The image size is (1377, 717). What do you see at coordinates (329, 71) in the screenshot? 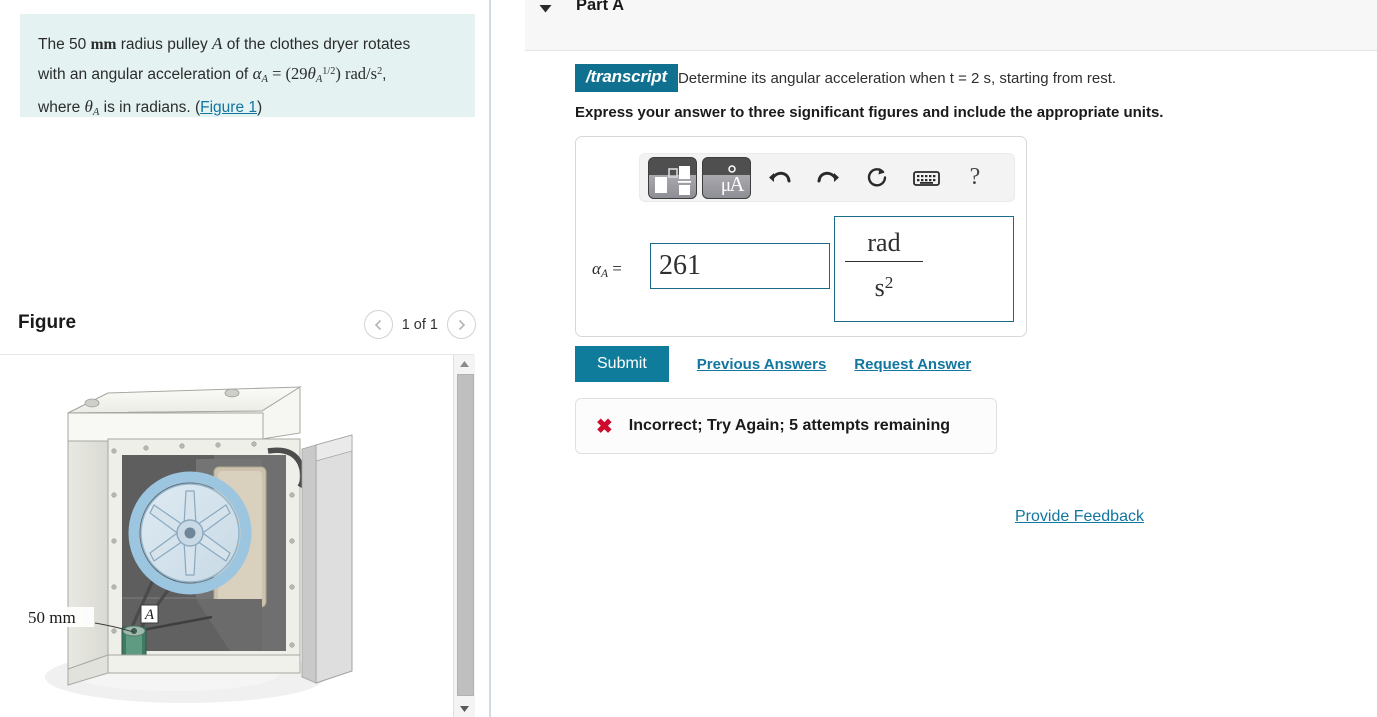
I see `theta-exponent: 1/2` at bounding box center [329, 71].